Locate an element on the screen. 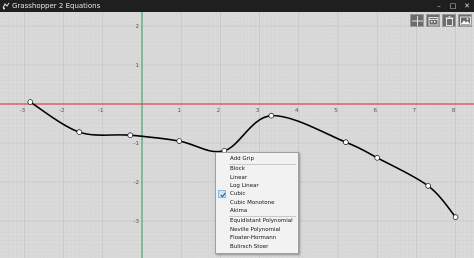  grasshopper-app-icon is located at coordinates (6, 6).